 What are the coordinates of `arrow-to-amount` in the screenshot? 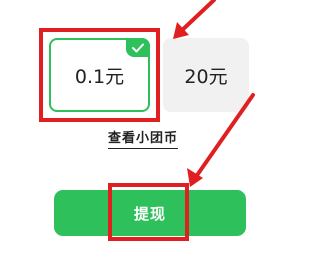 It's located at (196, 18).